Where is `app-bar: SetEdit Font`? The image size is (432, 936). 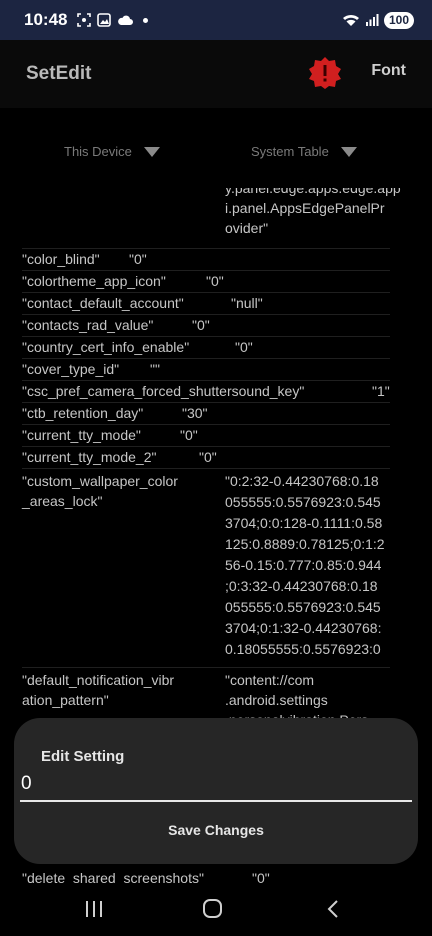 app-bar: SetEdit Font is located at coordinates (216, 74).